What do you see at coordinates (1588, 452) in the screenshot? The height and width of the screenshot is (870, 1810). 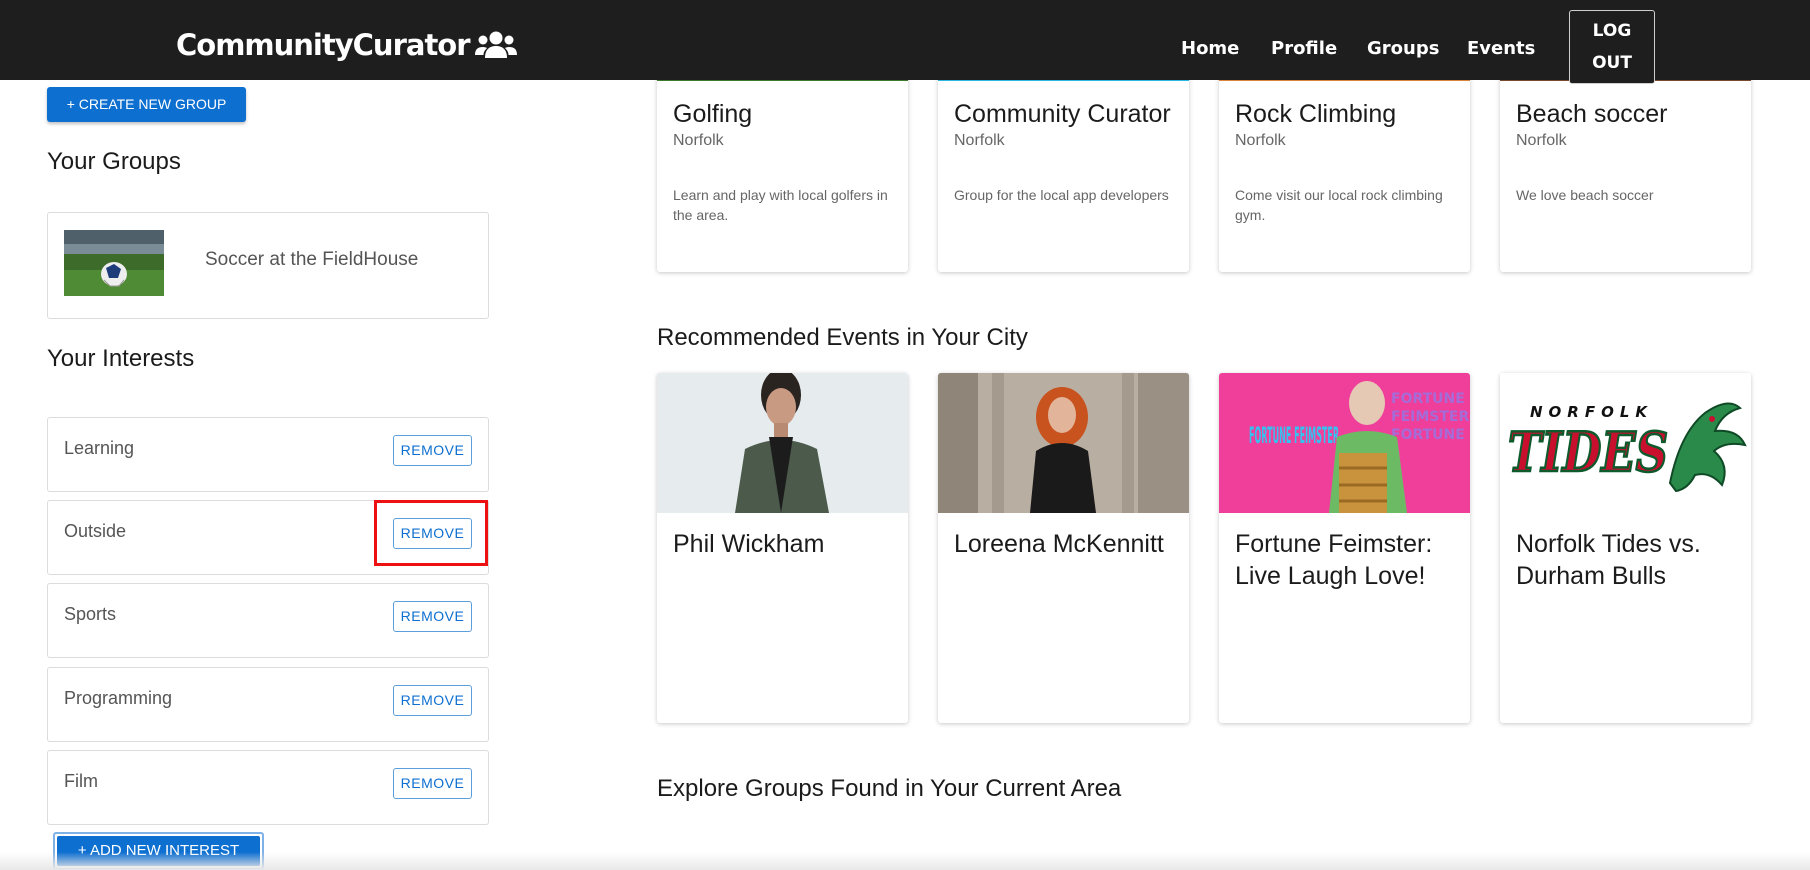 I see `logo-main-text: TIDES` at bounding box center [1588, 452].